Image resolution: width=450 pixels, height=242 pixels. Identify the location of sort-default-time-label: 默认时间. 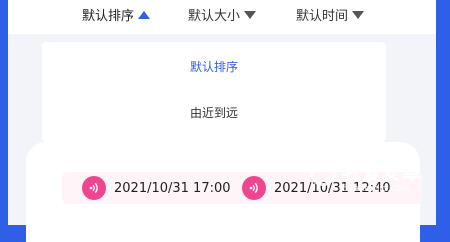
(322, 16).